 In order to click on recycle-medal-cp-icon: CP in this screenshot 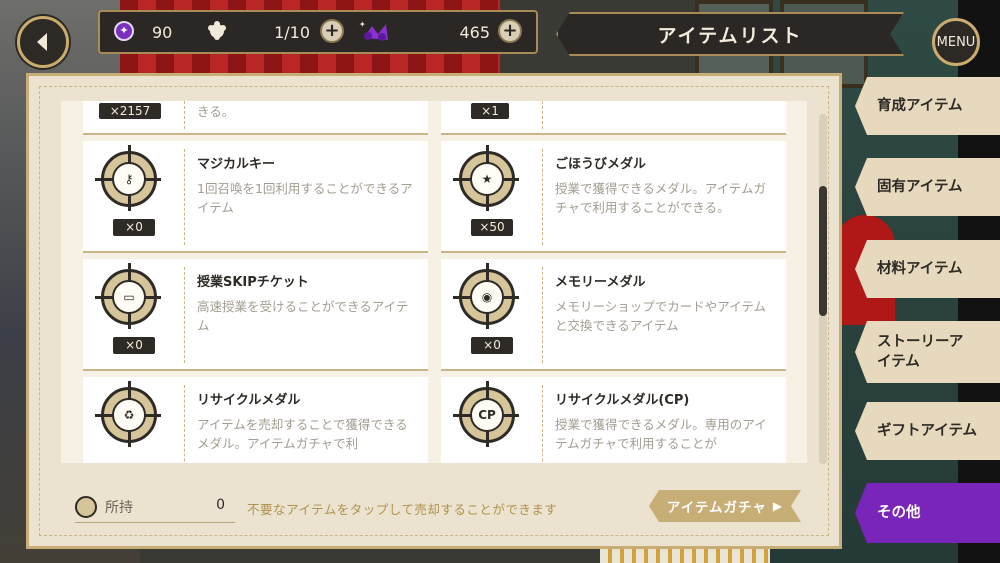, I will do `click(486, 414)`.